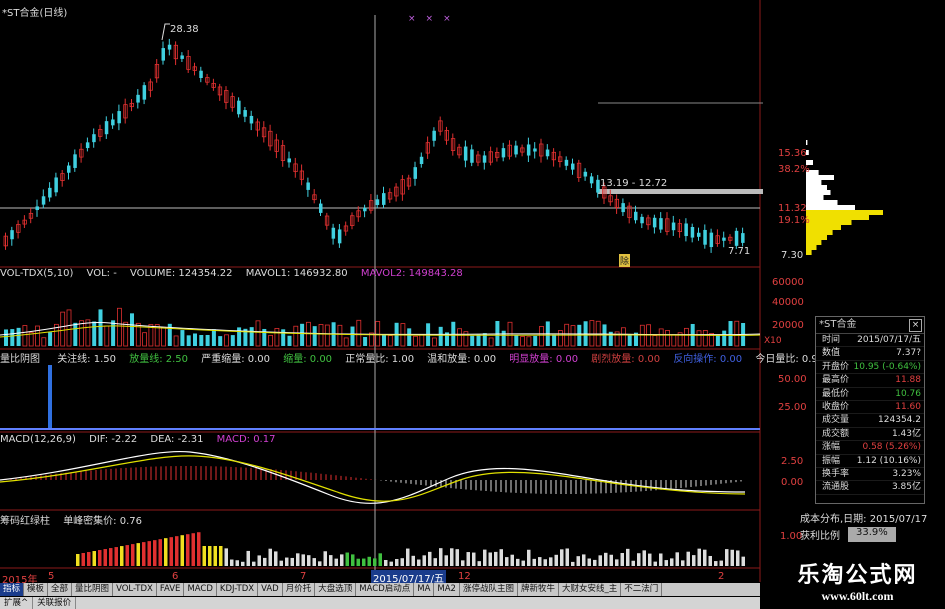 This screenshot has width=945, height=609. What do you see at coordinates (447, 589) in the screenshot?
I see `indicator-tab: MA2` at bounding box center [447, 589].